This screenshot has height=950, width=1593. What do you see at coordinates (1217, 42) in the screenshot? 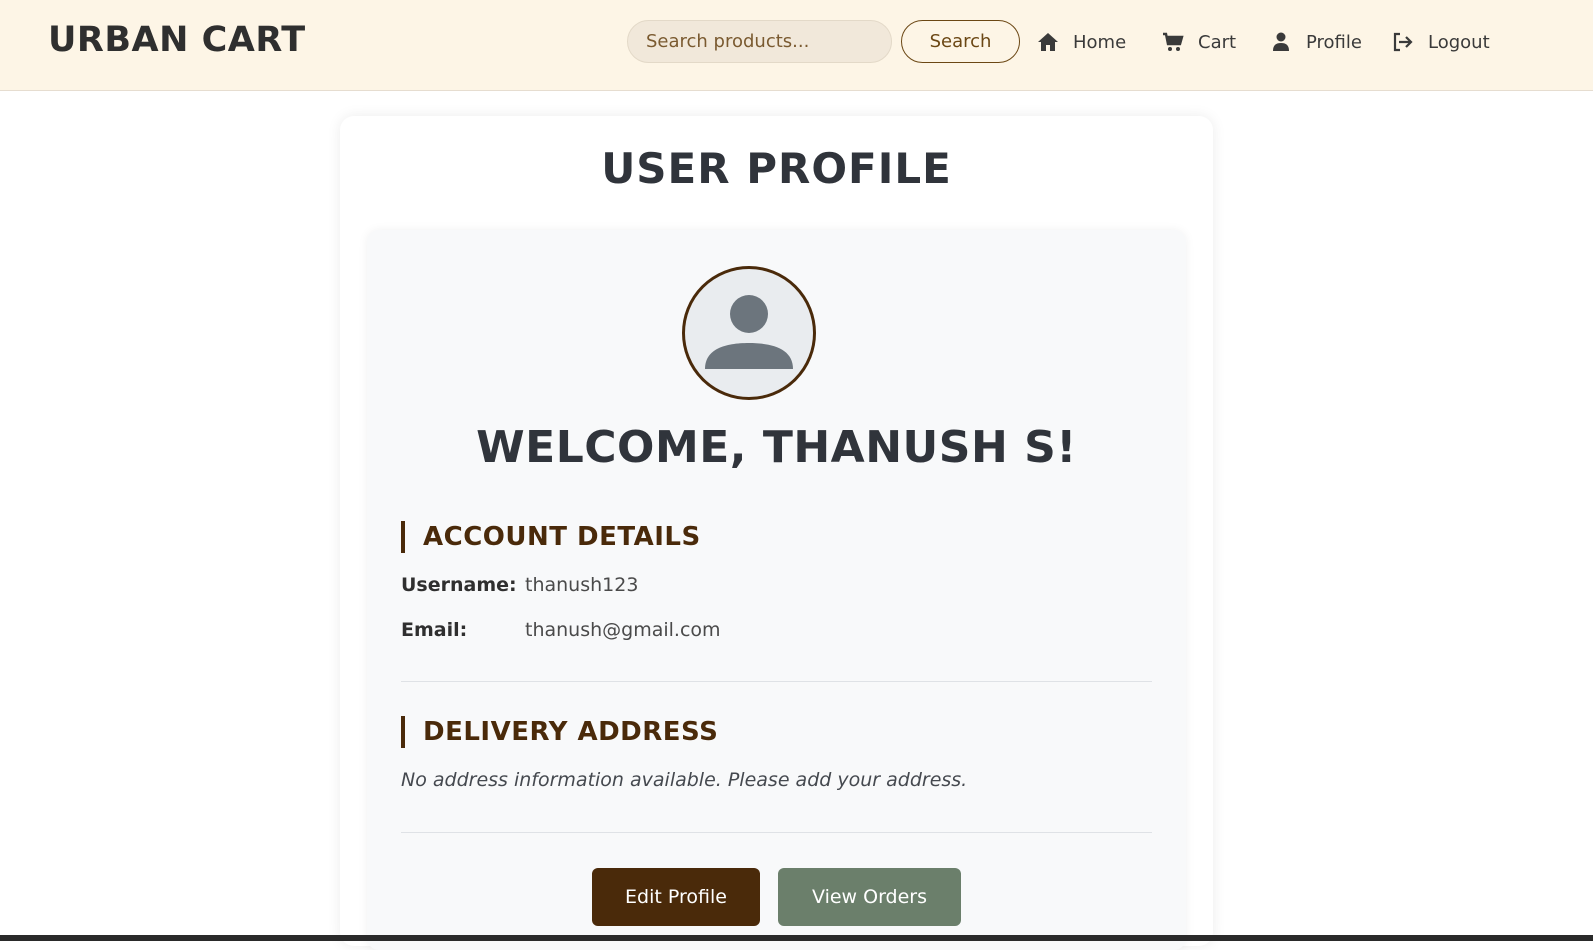
I see `nav-cart-label: Cart` at bounding box center [1217, 42].